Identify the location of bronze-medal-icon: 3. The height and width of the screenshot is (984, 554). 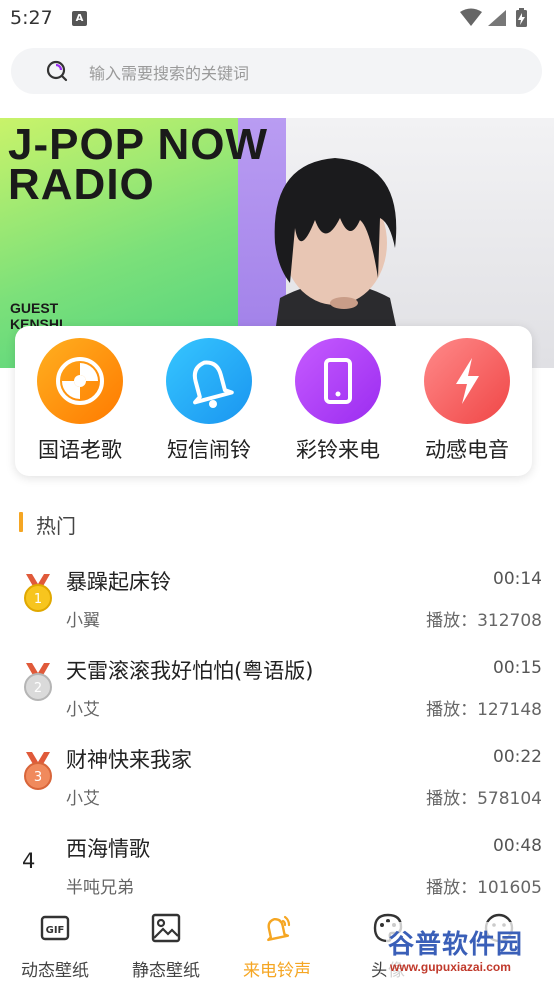
(38, 771).